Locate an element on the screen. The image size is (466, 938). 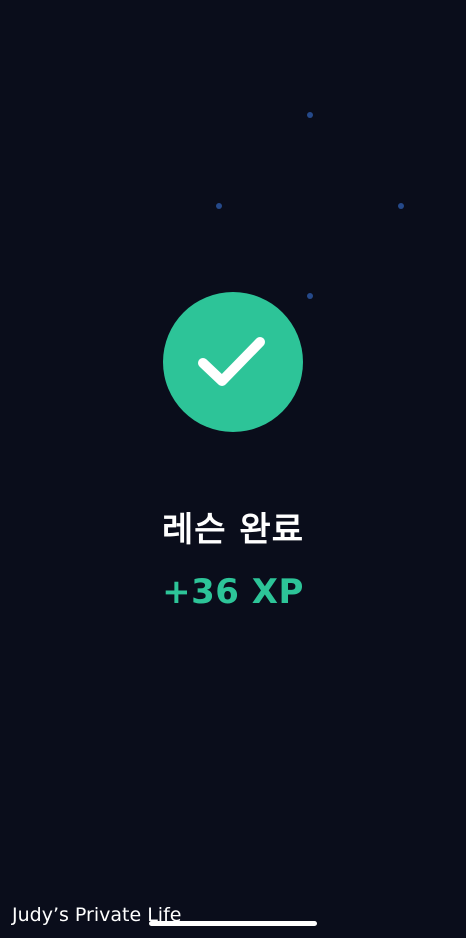
xp-reward: +36 XP is located at coordinates (233, 592).